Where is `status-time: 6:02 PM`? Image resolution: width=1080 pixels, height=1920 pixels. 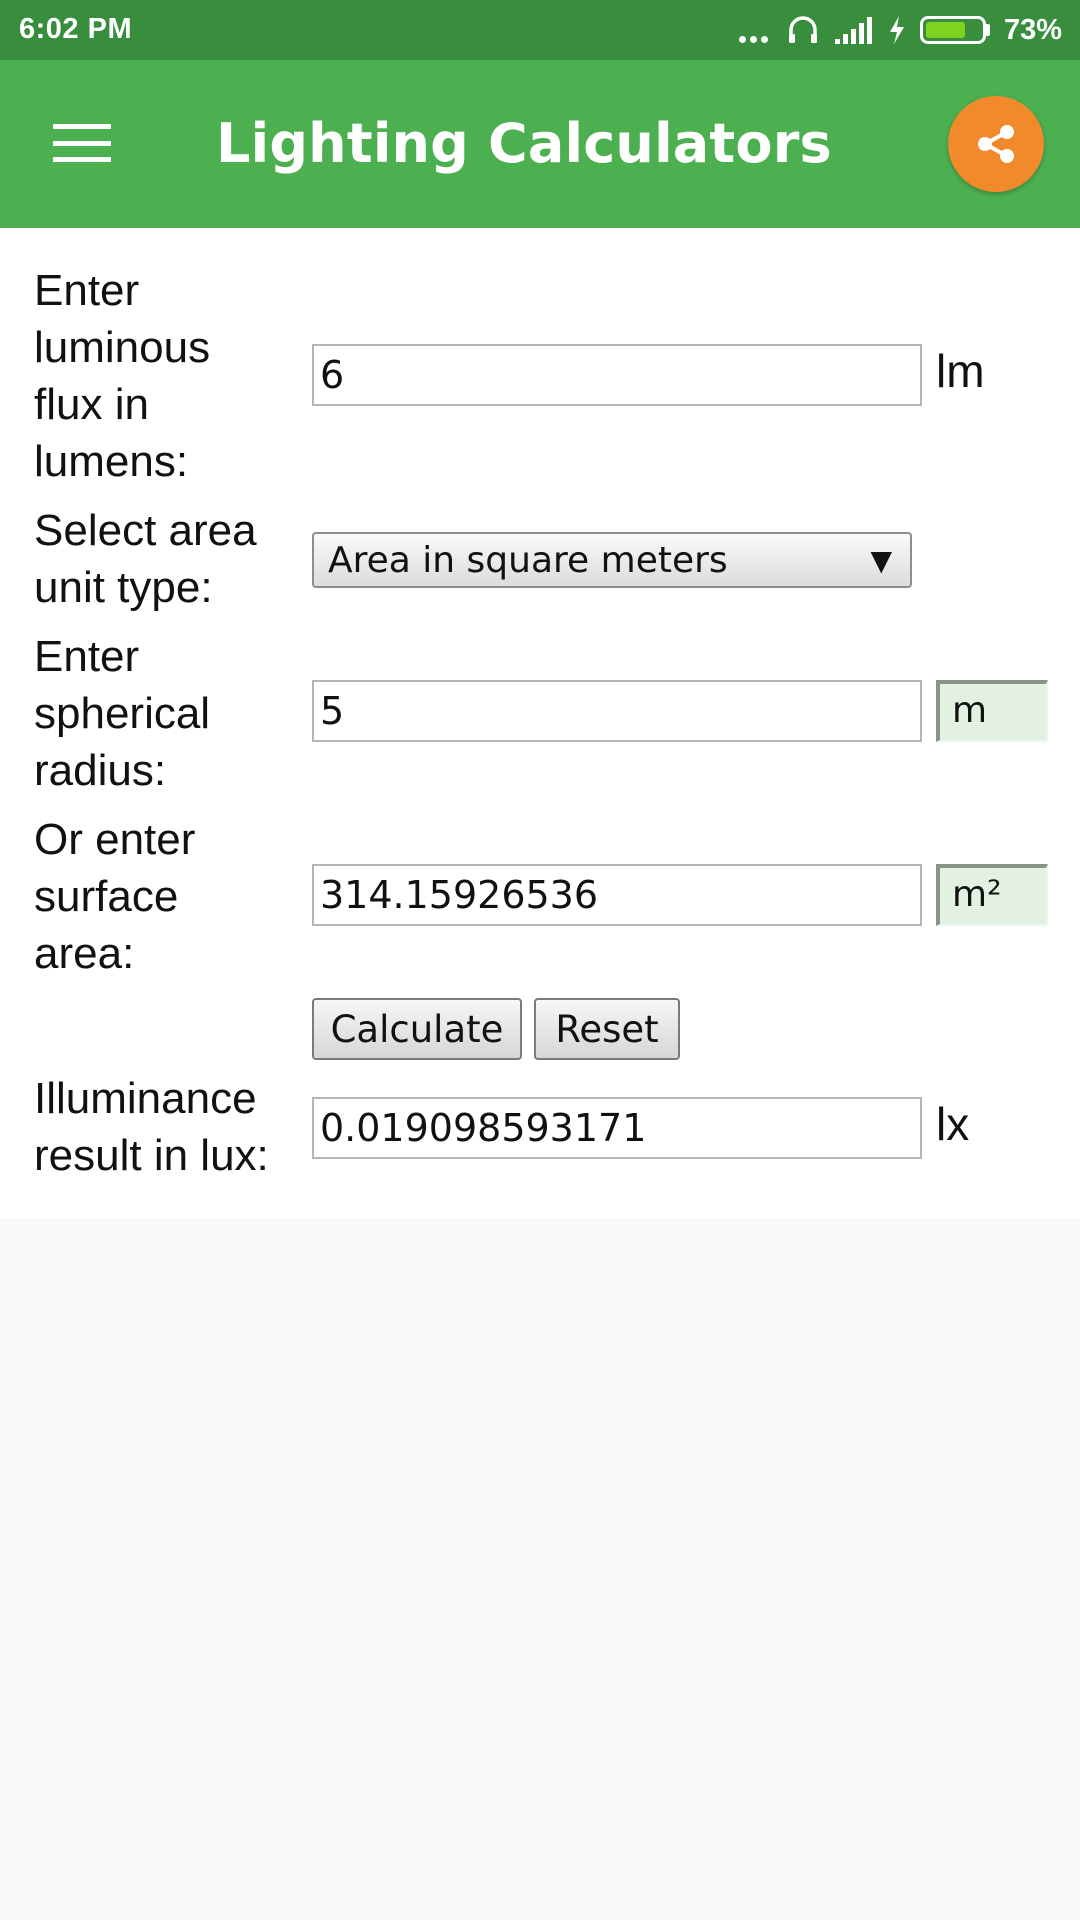 status-time: 6:02 PM is located at coordinates (76, 29).